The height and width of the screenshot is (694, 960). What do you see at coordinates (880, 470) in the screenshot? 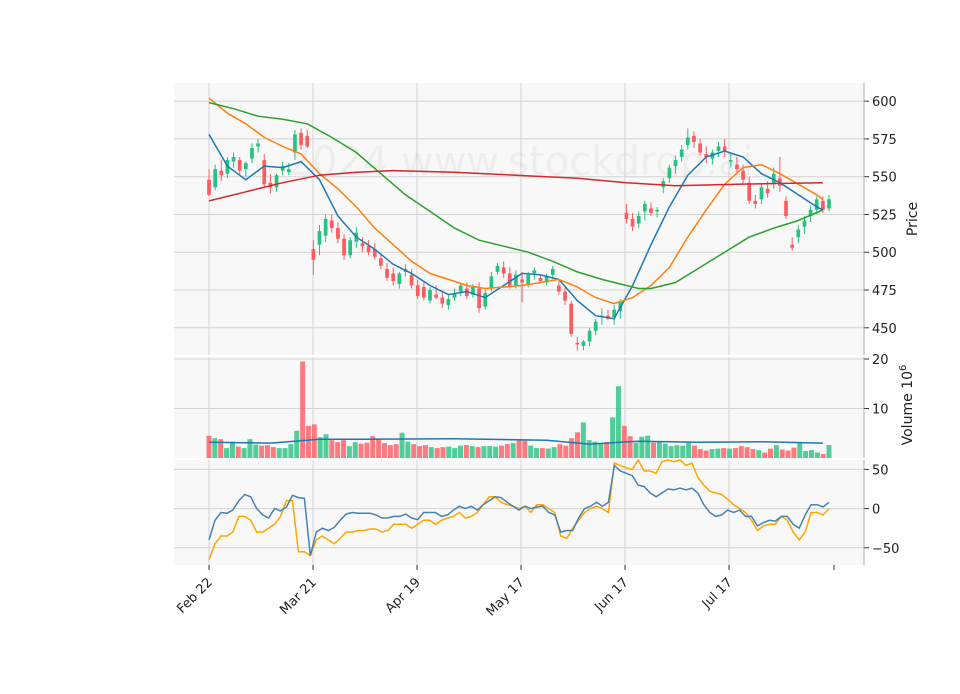
I see `oscillator-axis-tick-label: 50` at bounding box center [880, 470].